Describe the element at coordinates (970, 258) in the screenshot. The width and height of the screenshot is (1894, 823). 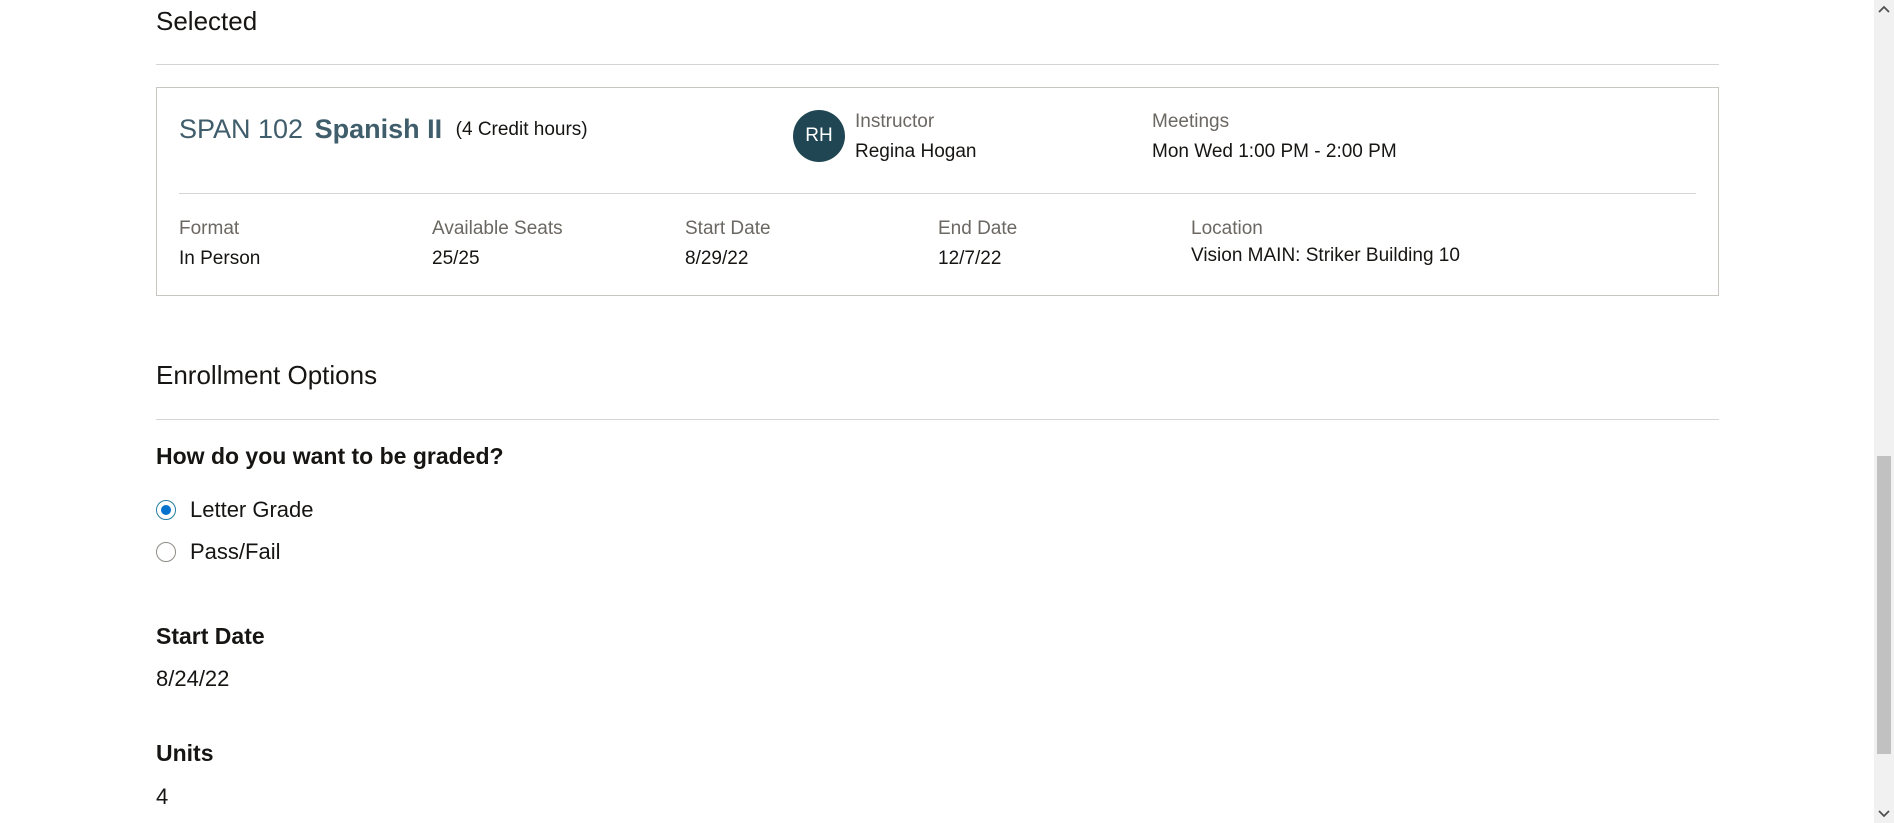
I see `end-date-value: 12/7/22` at that location.